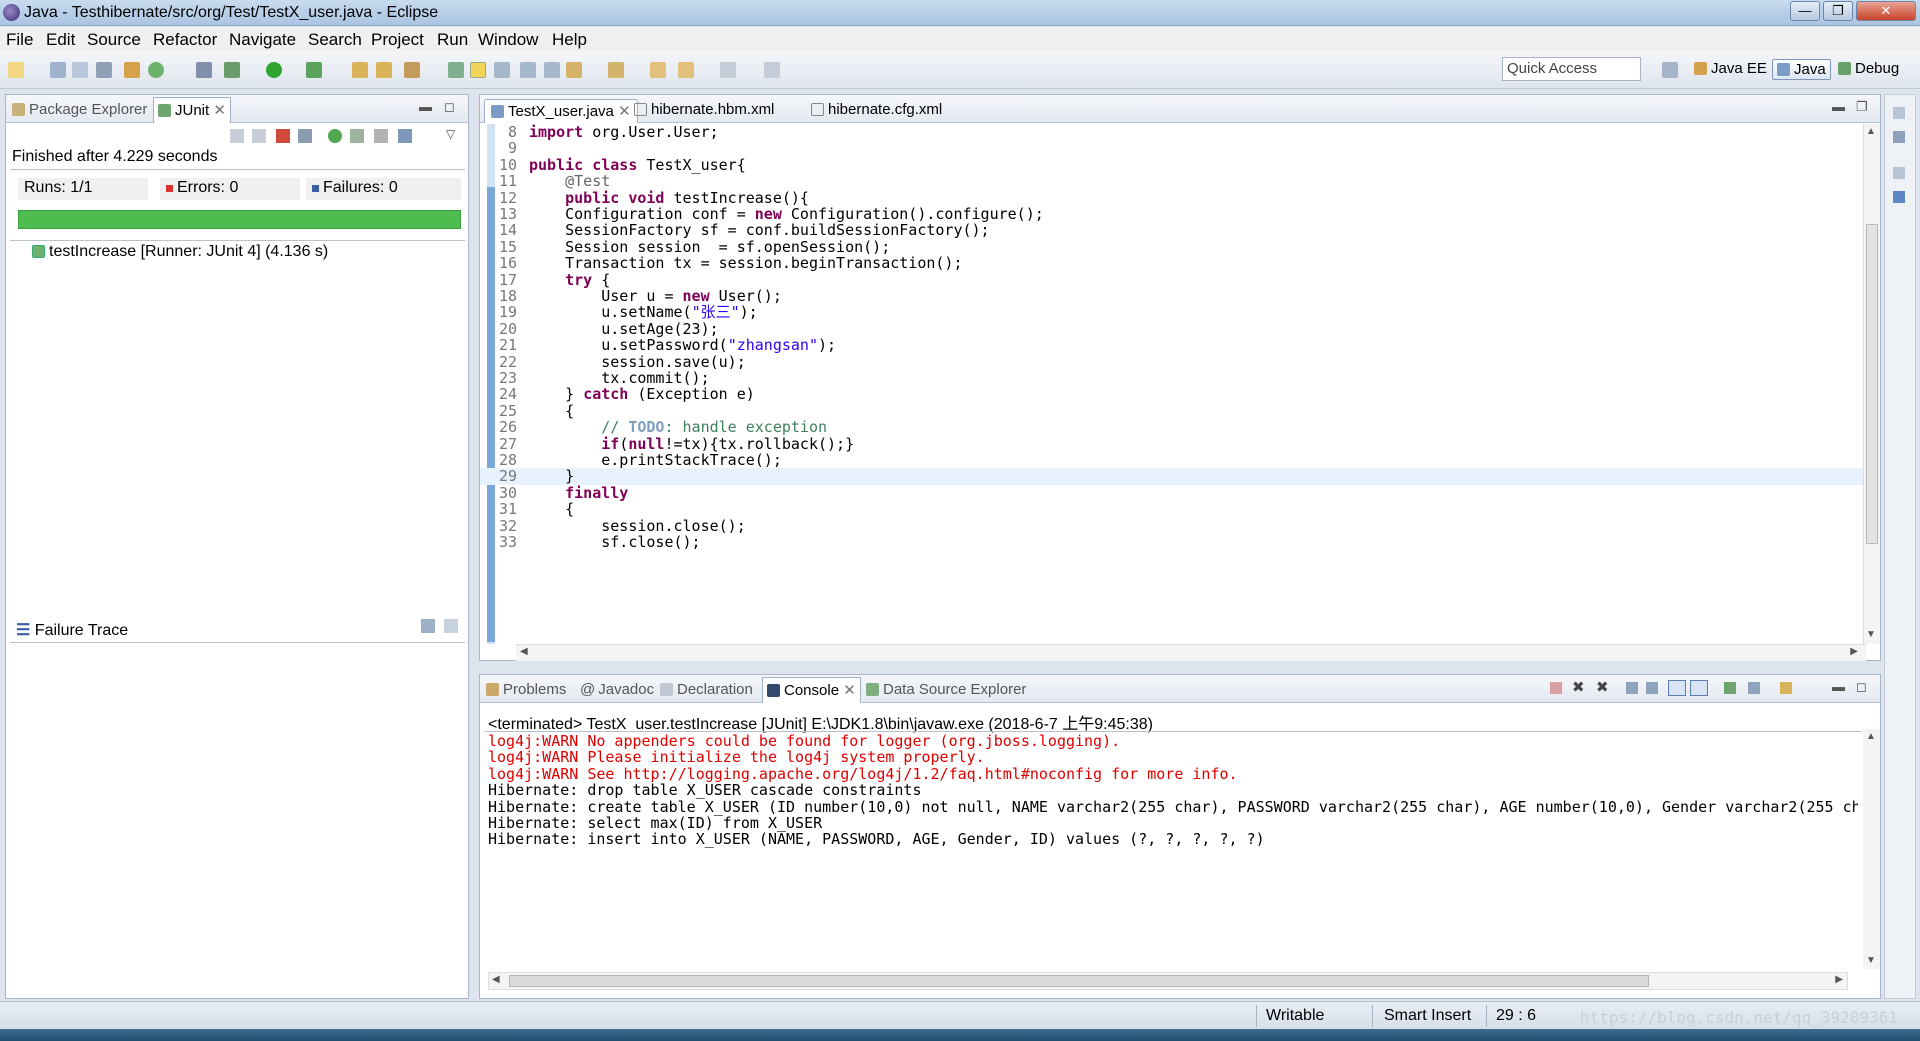  I want to click on previous-failure-icon, so click(259, 136).